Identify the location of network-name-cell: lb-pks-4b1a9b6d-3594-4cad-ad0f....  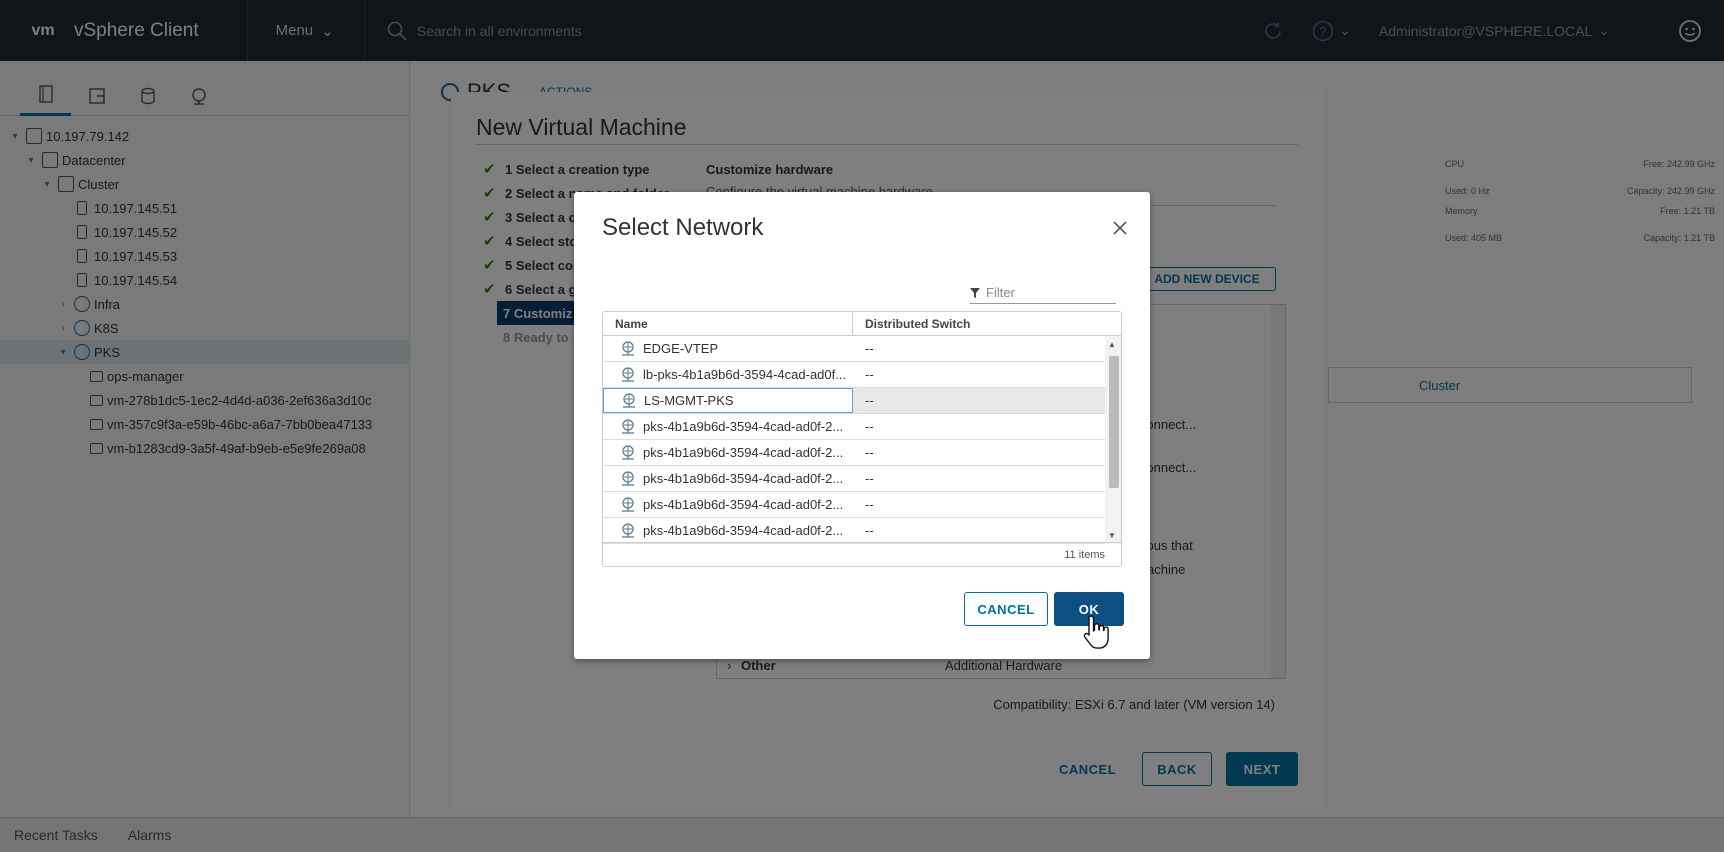
(728, 374).